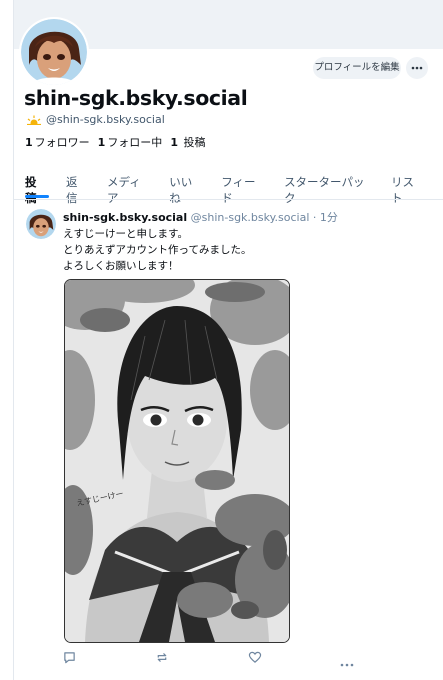 The height and width of the screenshot is (680, 443). Describe the element at coordinates (357, 68) in the screenshot. I see `edit-profile-button: プロフィールを編集` at that location.